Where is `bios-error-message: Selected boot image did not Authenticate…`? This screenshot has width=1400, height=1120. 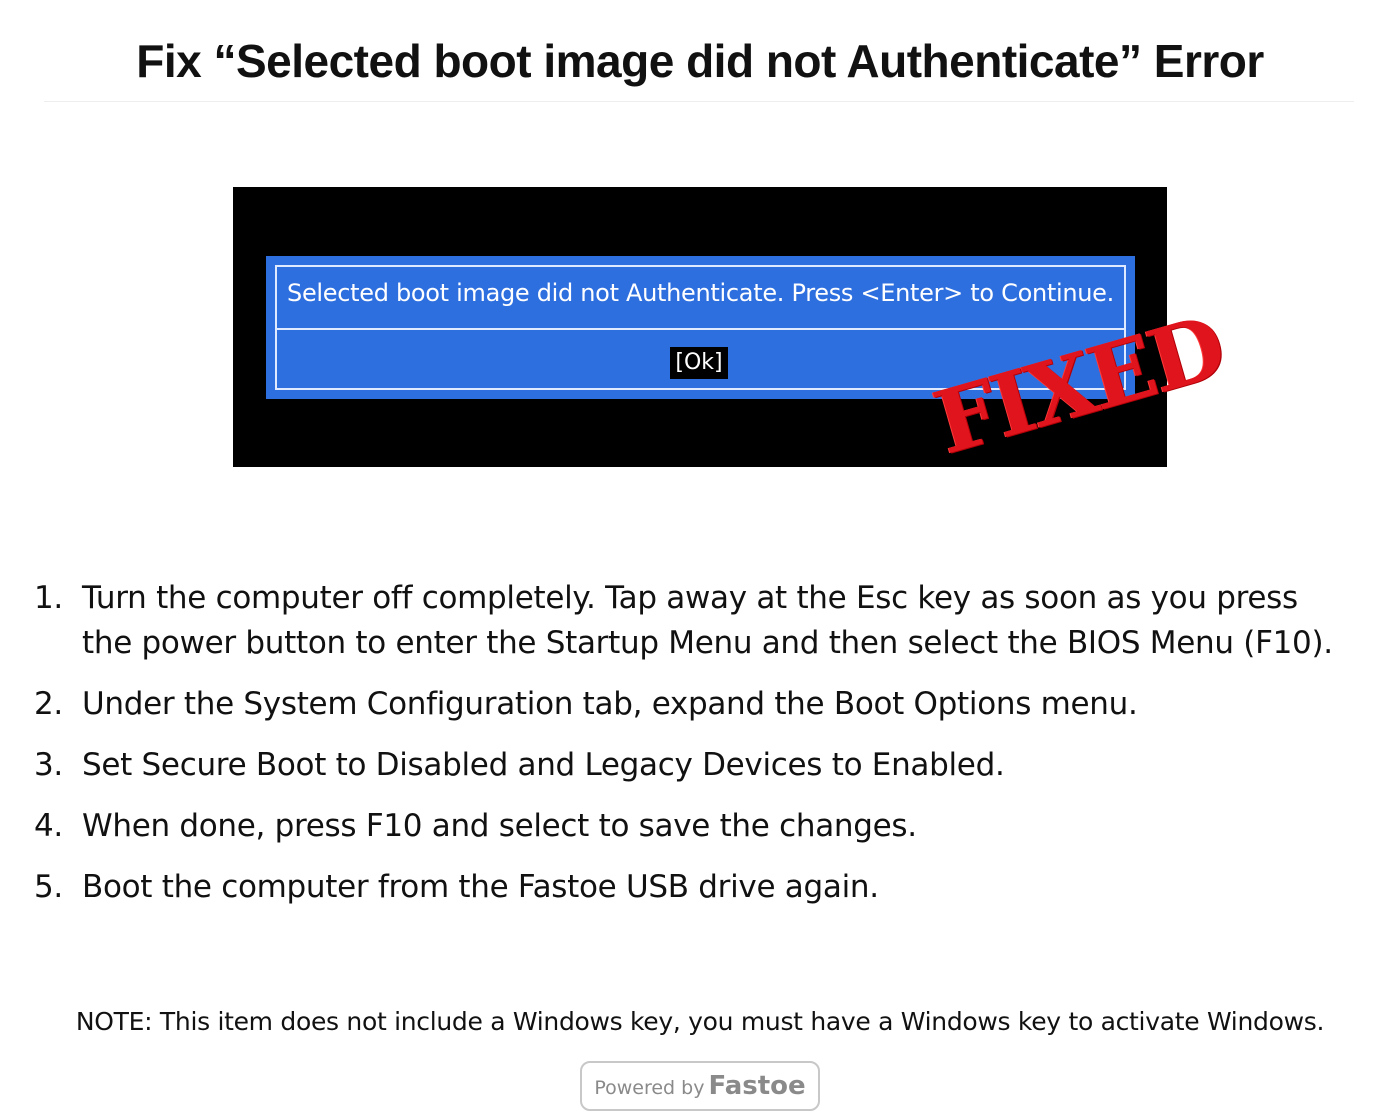
bios-error-message: Selected boot image did not Authenticate… is located at coordinates (700, 293).